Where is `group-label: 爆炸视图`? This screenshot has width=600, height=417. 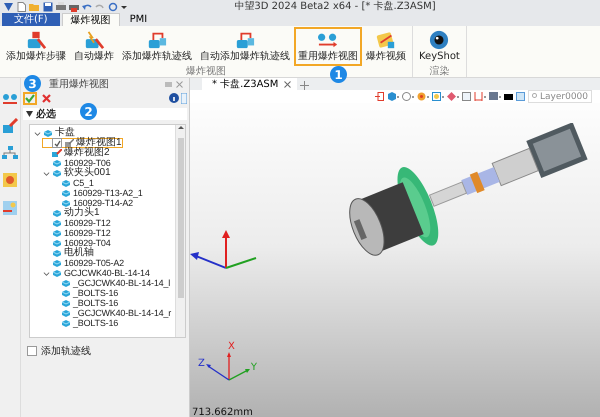 group-label: 爆炸视图 is located at coordinates (206, 72).